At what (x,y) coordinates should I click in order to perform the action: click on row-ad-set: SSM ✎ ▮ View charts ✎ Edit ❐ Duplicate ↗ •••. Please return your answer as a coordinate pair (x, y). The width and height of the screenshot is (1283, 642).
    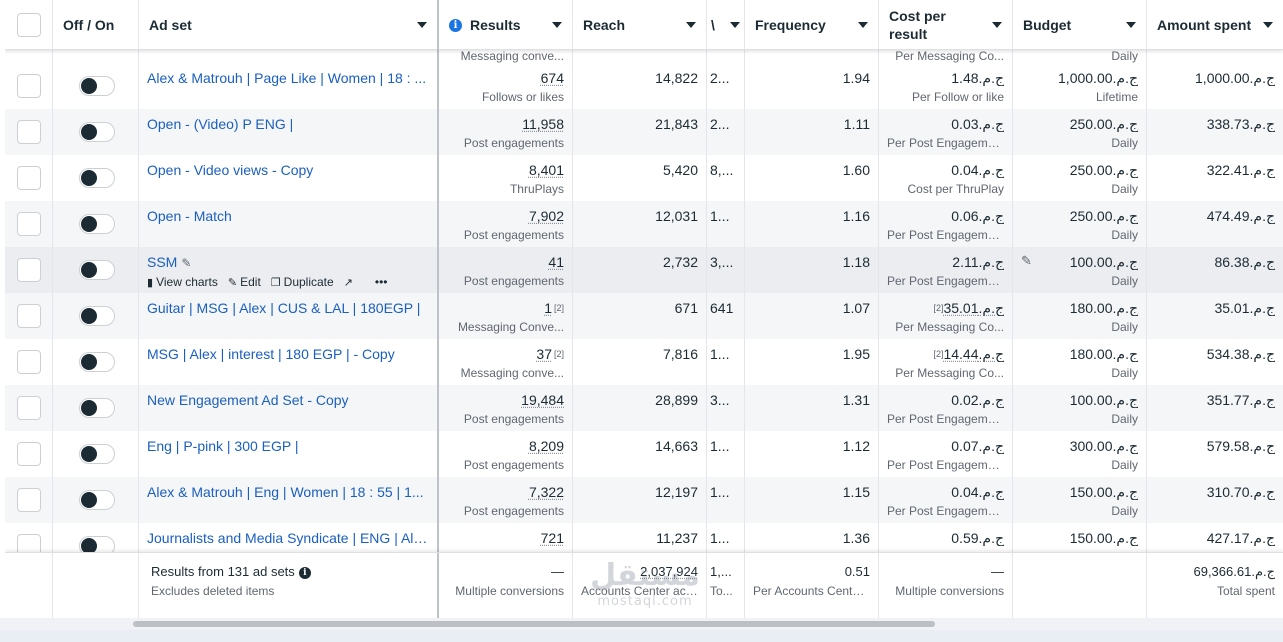
    Looking at the image, I should click on (289, 270).